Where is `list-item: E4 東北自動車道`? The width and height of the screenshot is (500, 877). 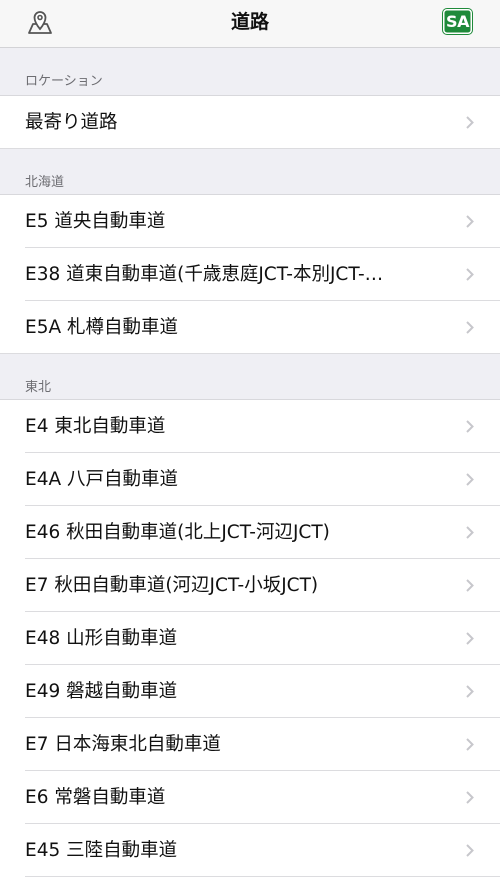 list-item: E4 東北自動車道 is located at coordinates (250, 426).